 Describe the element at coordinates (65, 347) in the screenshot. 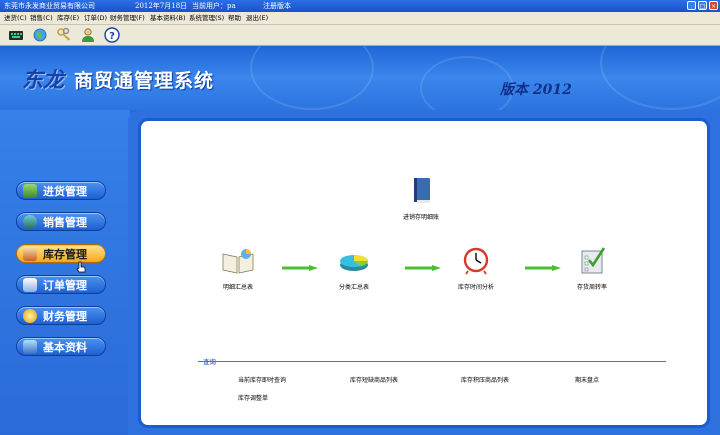

I see `nav-label: 基本资料` at that location.